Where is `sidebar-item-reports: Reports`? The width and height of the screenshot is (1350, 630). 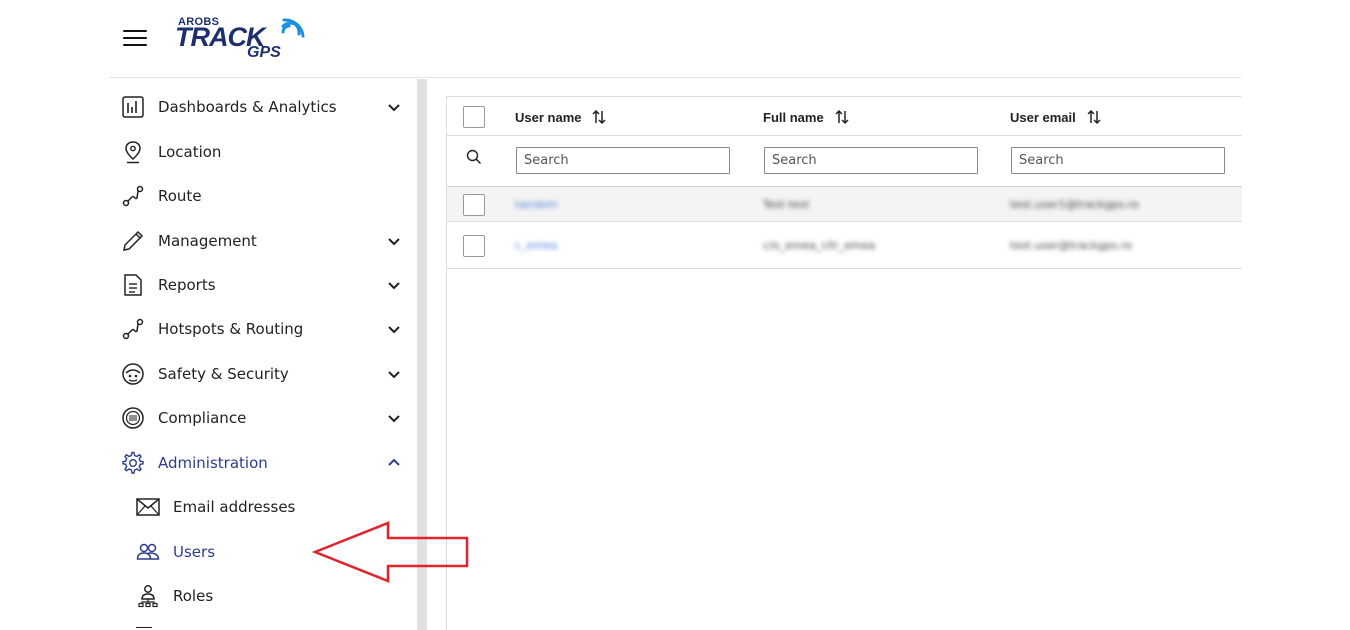
sidebar-item-reports: Reports is located at coordinates (263, 285).